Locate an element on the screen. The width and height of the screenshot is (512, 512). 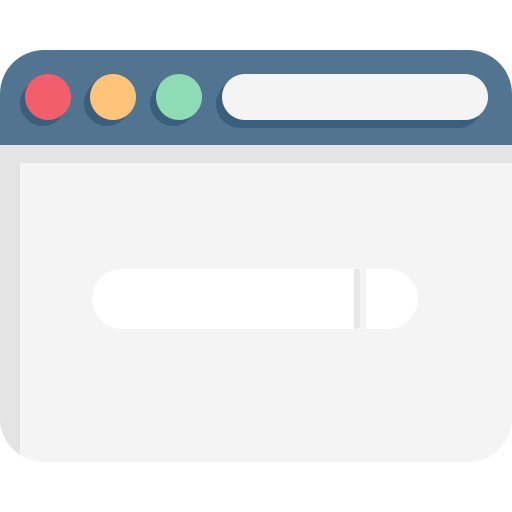
address-bar is located at coordinates (355, 97).